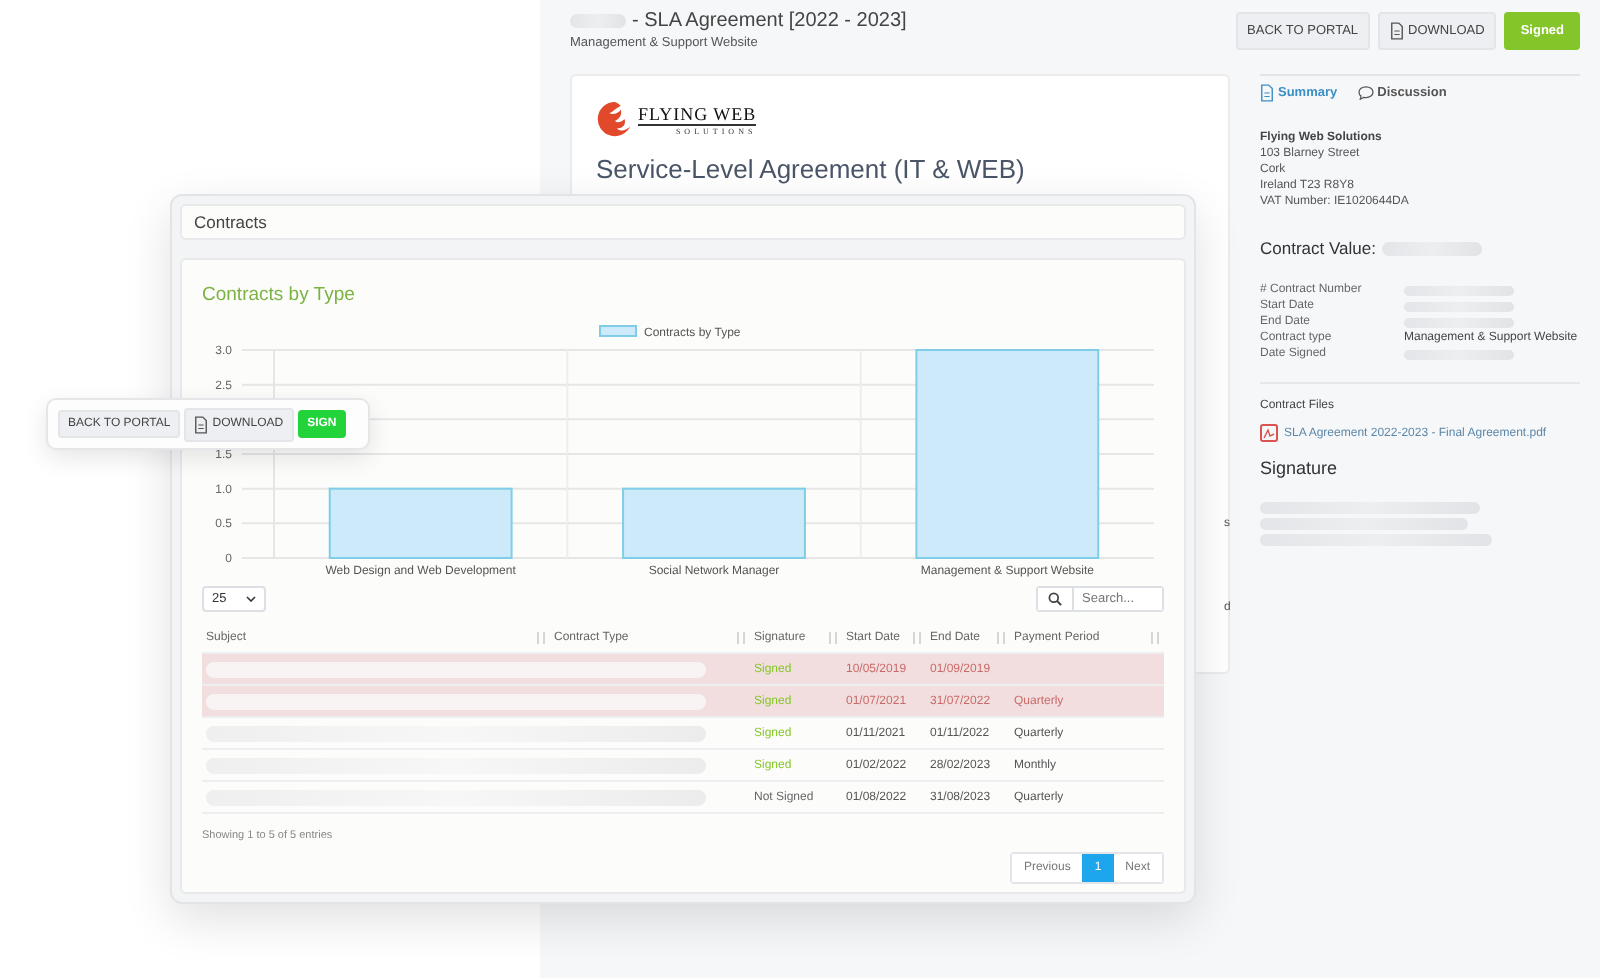 The width and height of the screenshot is (1600, 978). What do you see at coordinates (251, 599) in the screenshot?
I see `caret-icon` at bounding box center [251, 599].